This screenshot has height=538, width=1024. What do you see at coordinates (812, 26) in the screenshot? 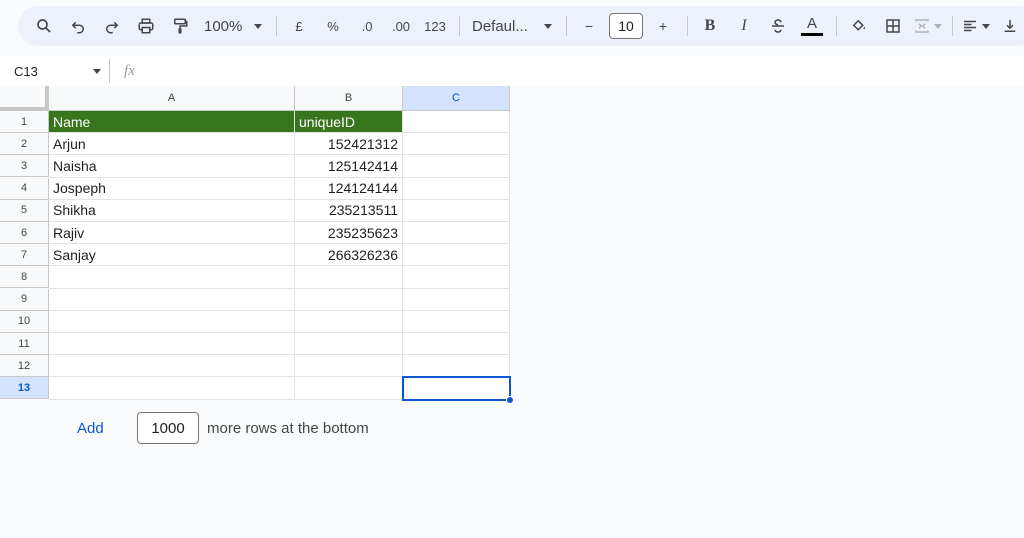
I see `text-color-button: A` at bounding box center [812, 26].